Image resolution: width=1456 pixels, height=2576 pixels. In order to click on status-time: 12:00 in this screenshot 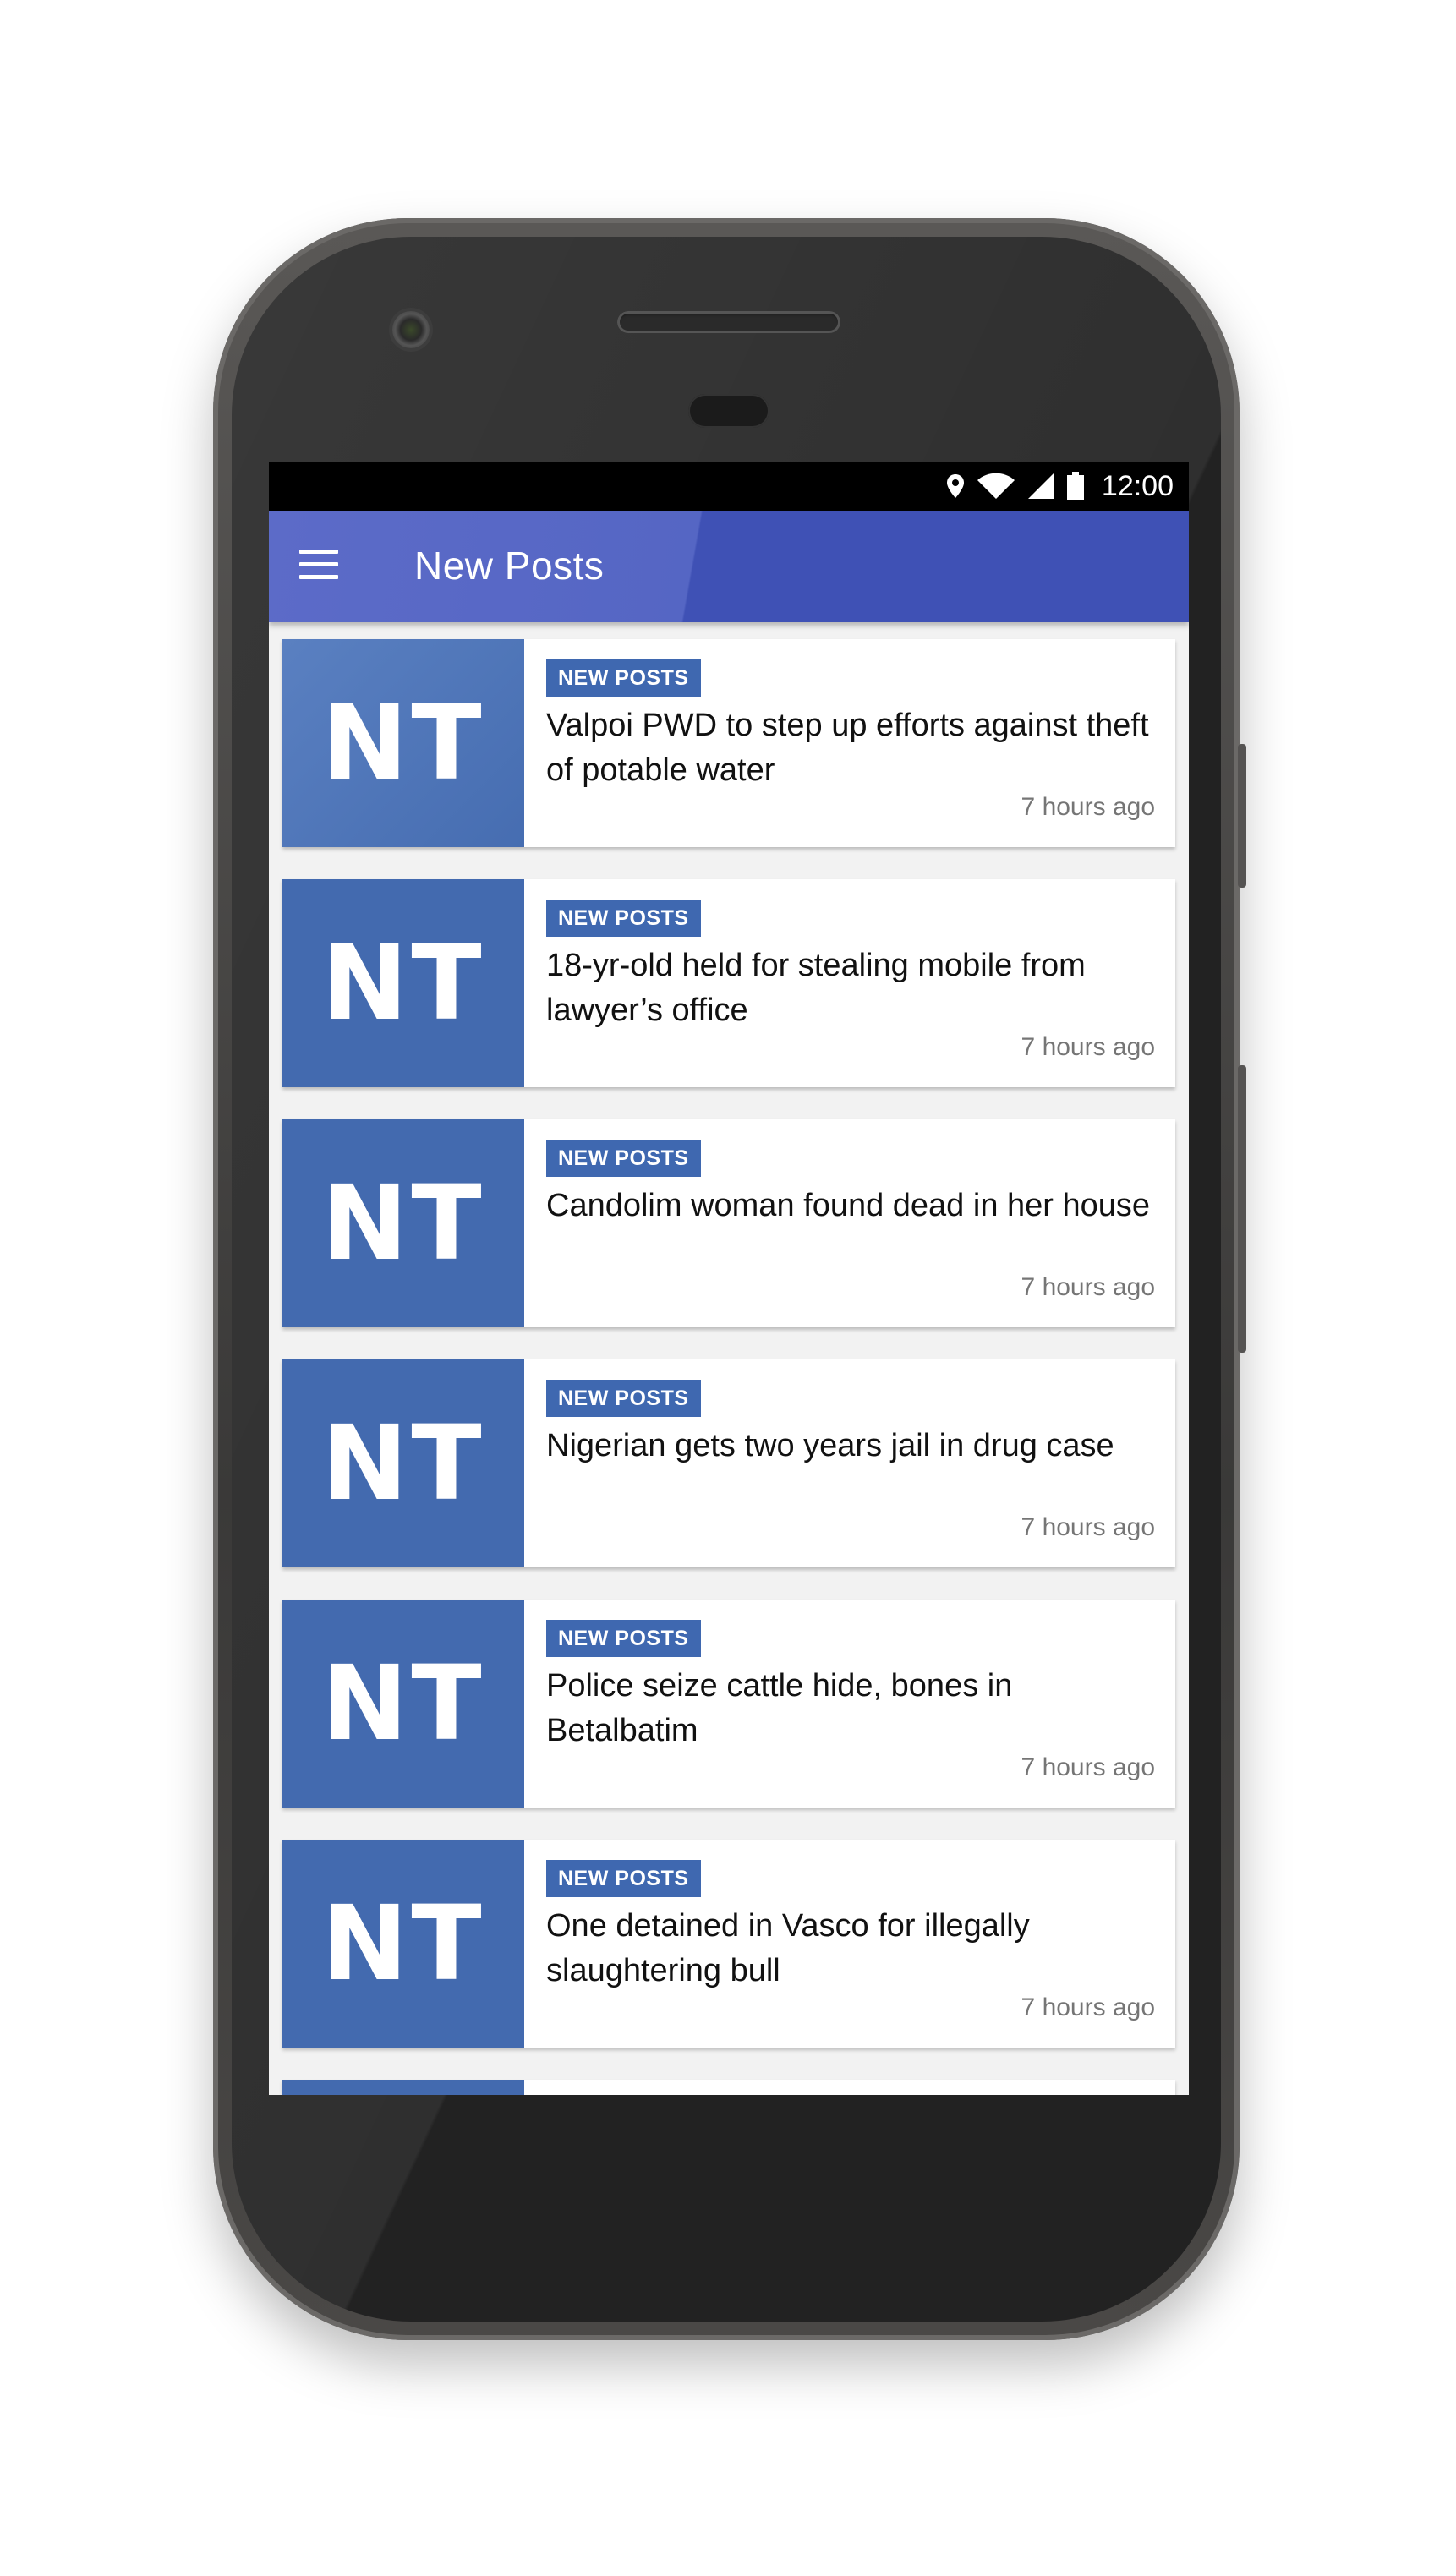, I will do `click(1137, 485)`.